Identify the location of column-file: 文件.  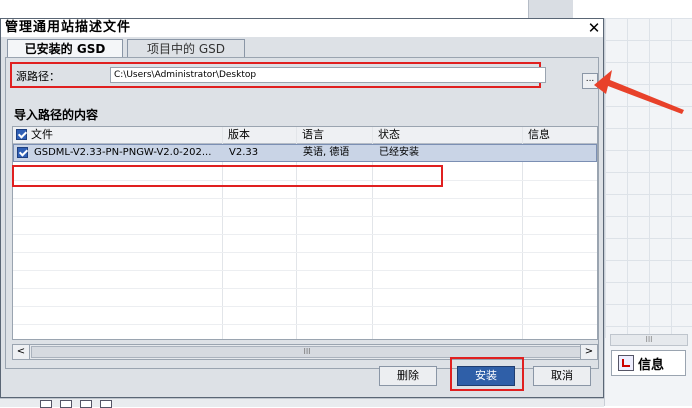
(40, 135).